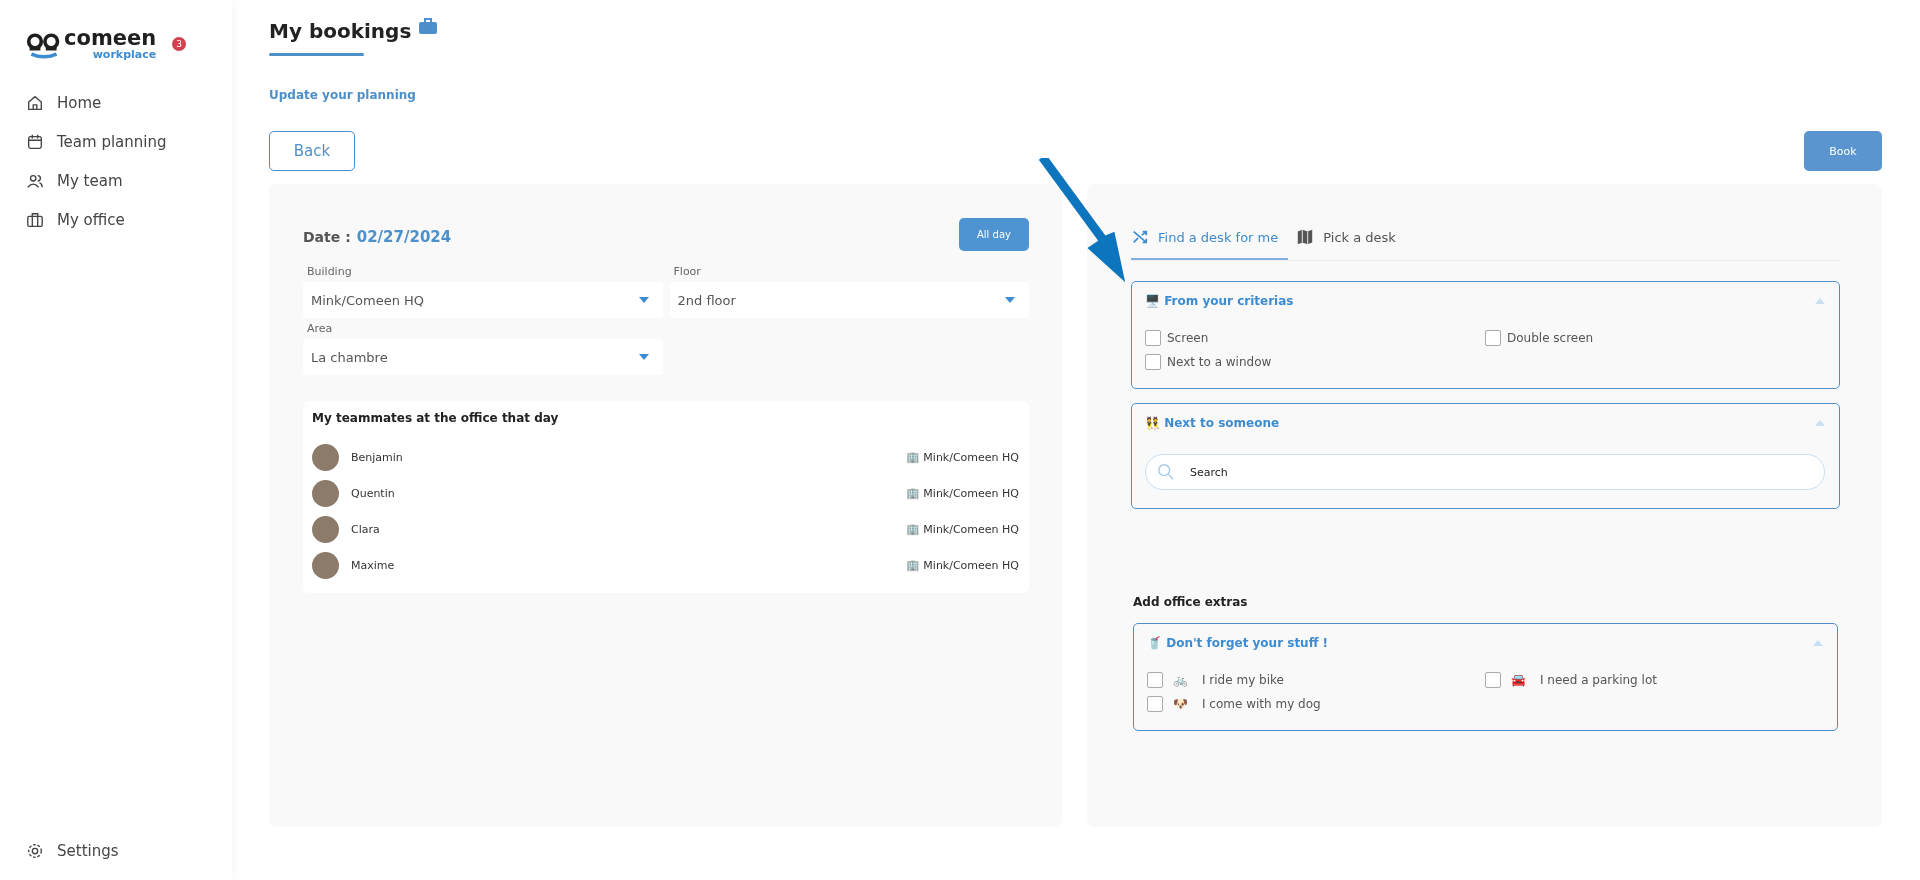  What do you see at coordinates (1140, 237) in the screenshot?
I see `shuffle-icon` at bounding box center [1140, 237].